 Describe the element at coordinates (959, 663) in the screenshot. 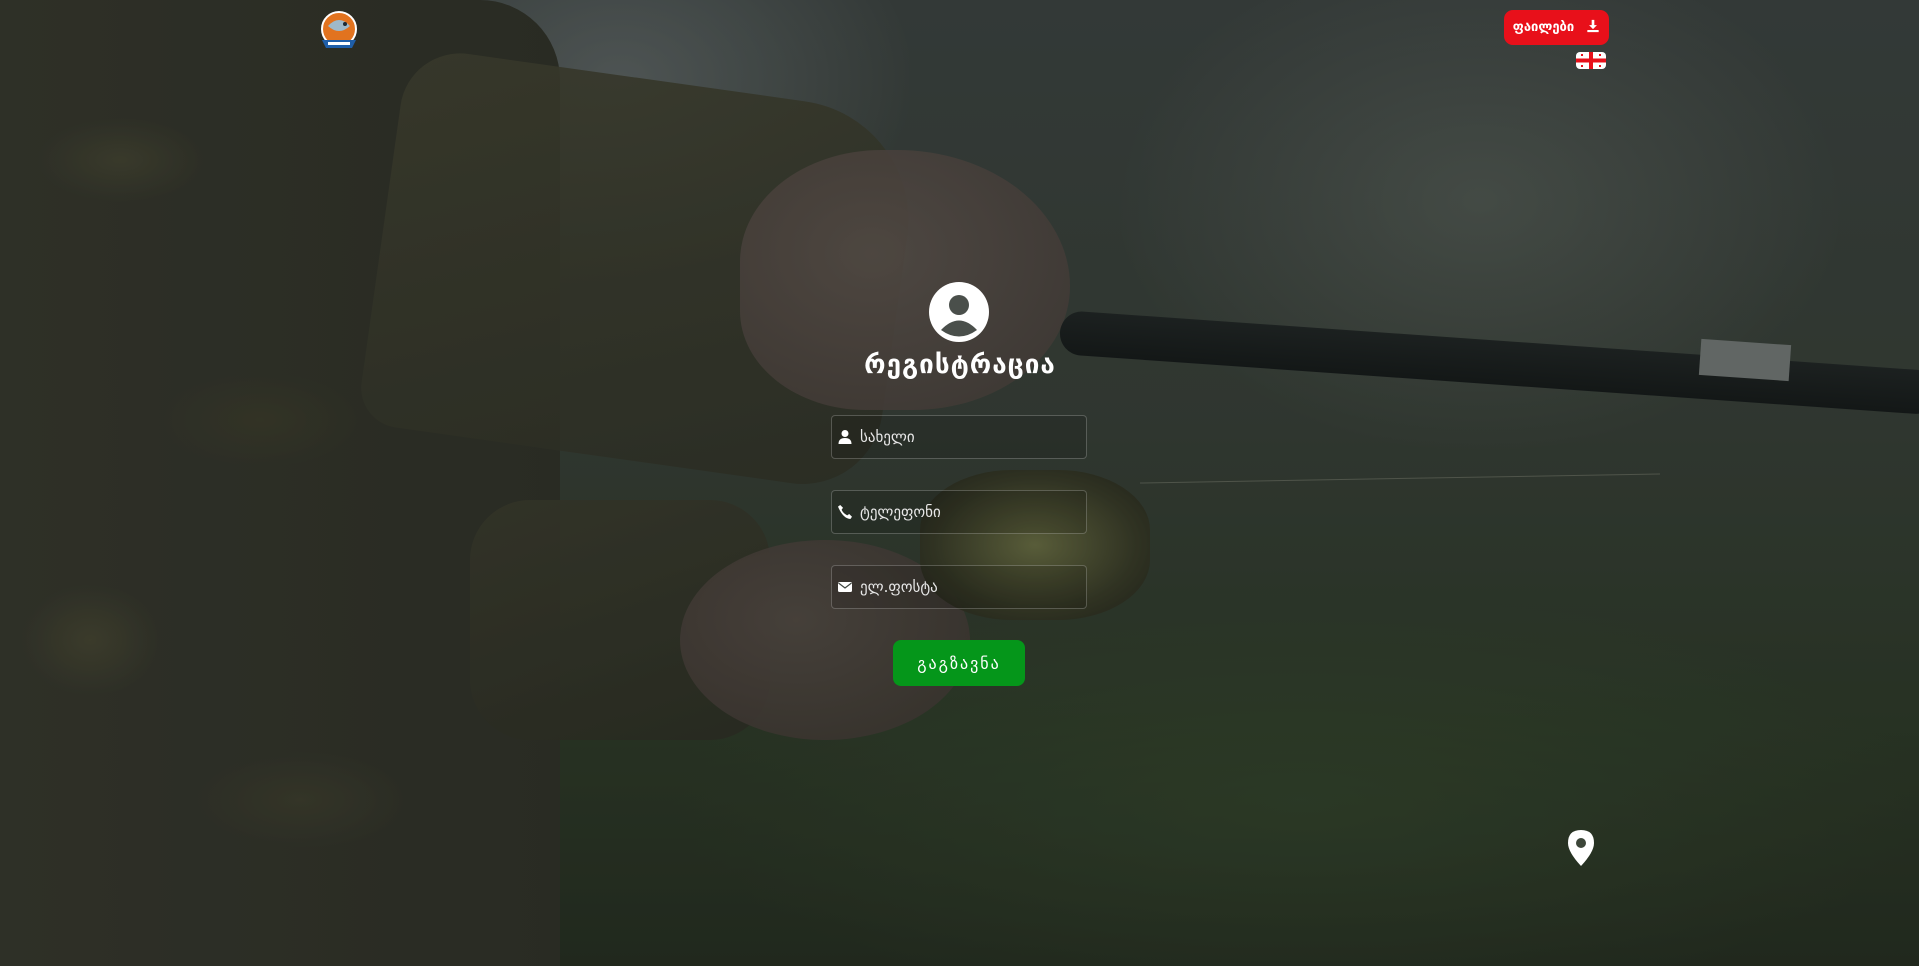

I see `submit-button: გაგზავნა` at that location.